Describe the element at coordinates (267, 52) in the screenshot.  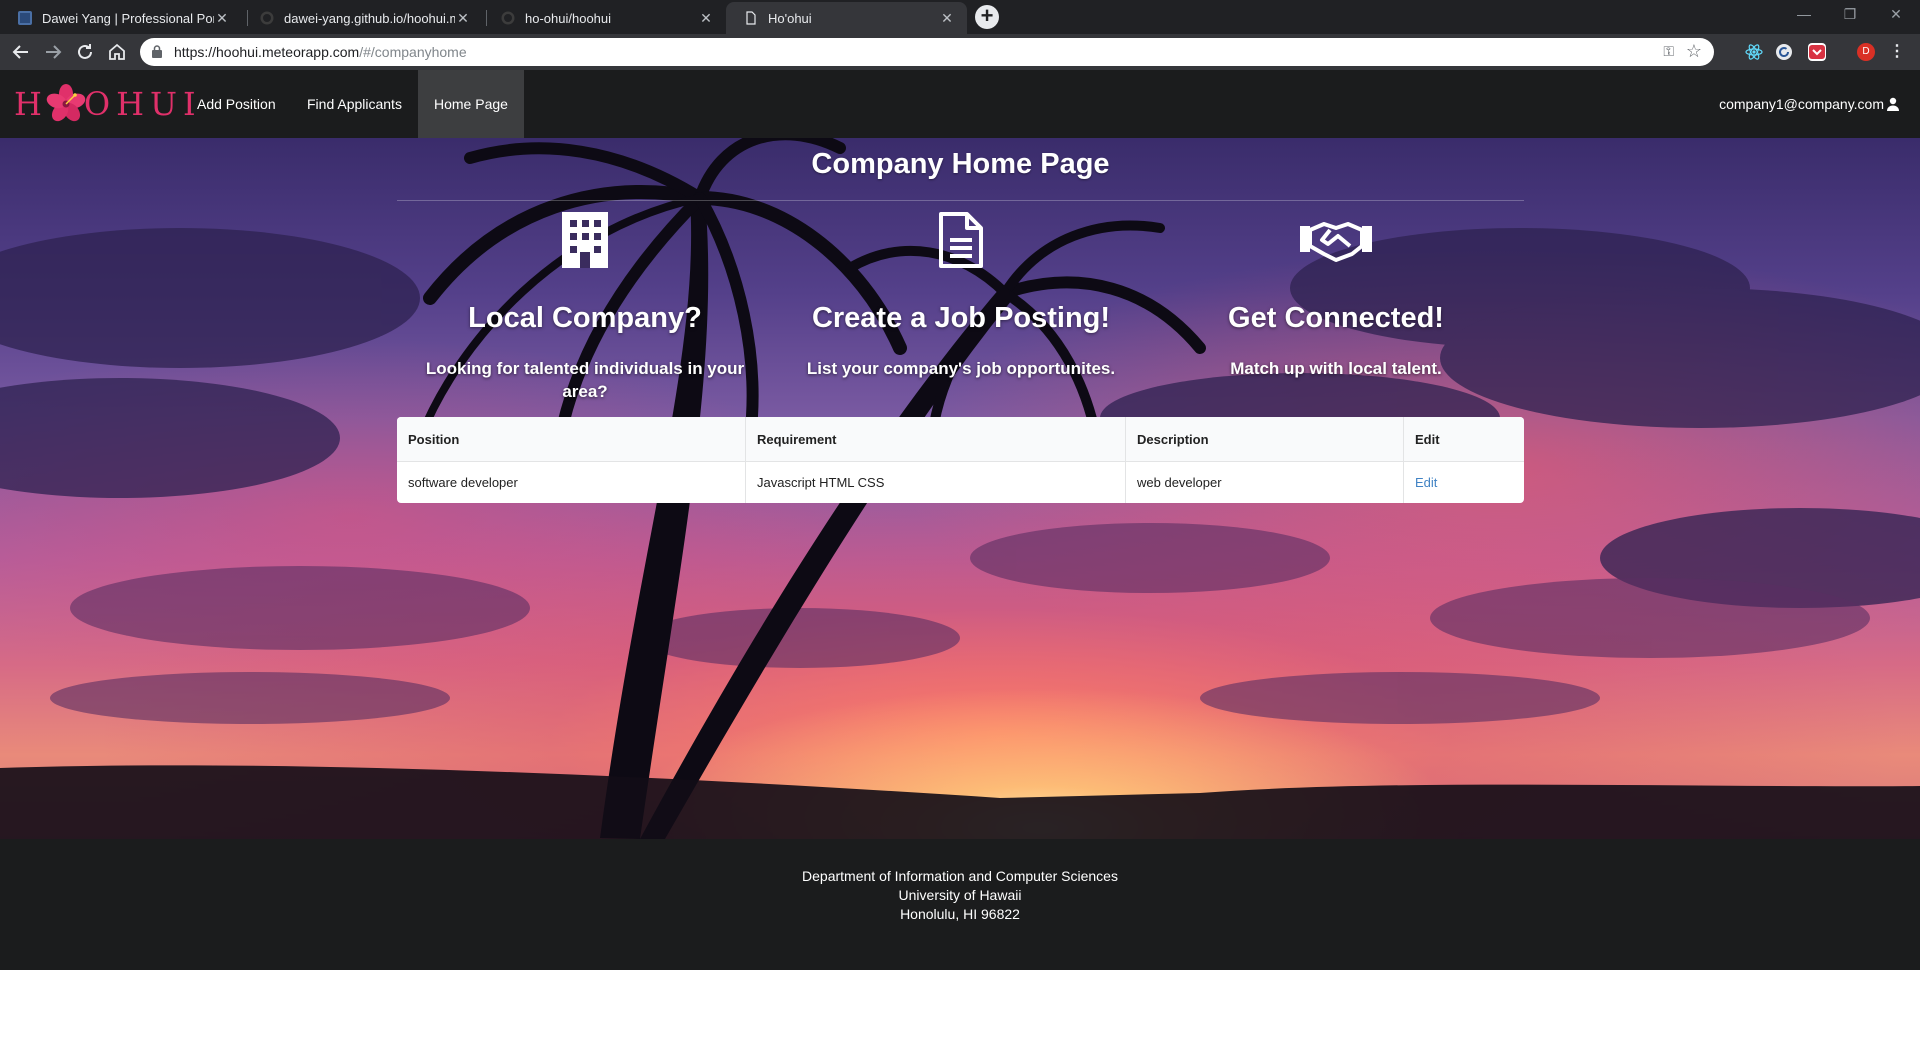
I see `url-host: https://hoohui.meteorapp.com` at that location.